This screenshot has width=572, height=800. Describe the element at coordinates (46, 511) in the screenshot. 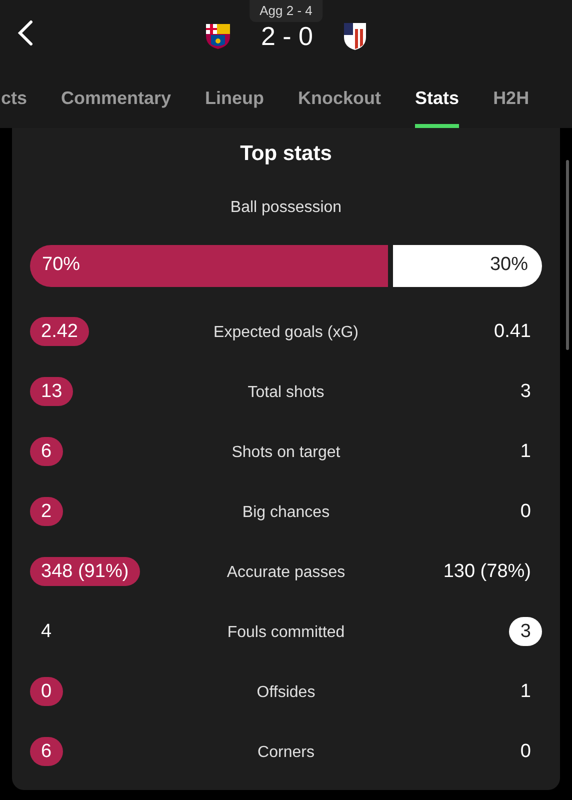

I see `stat-value: 2` at that location.